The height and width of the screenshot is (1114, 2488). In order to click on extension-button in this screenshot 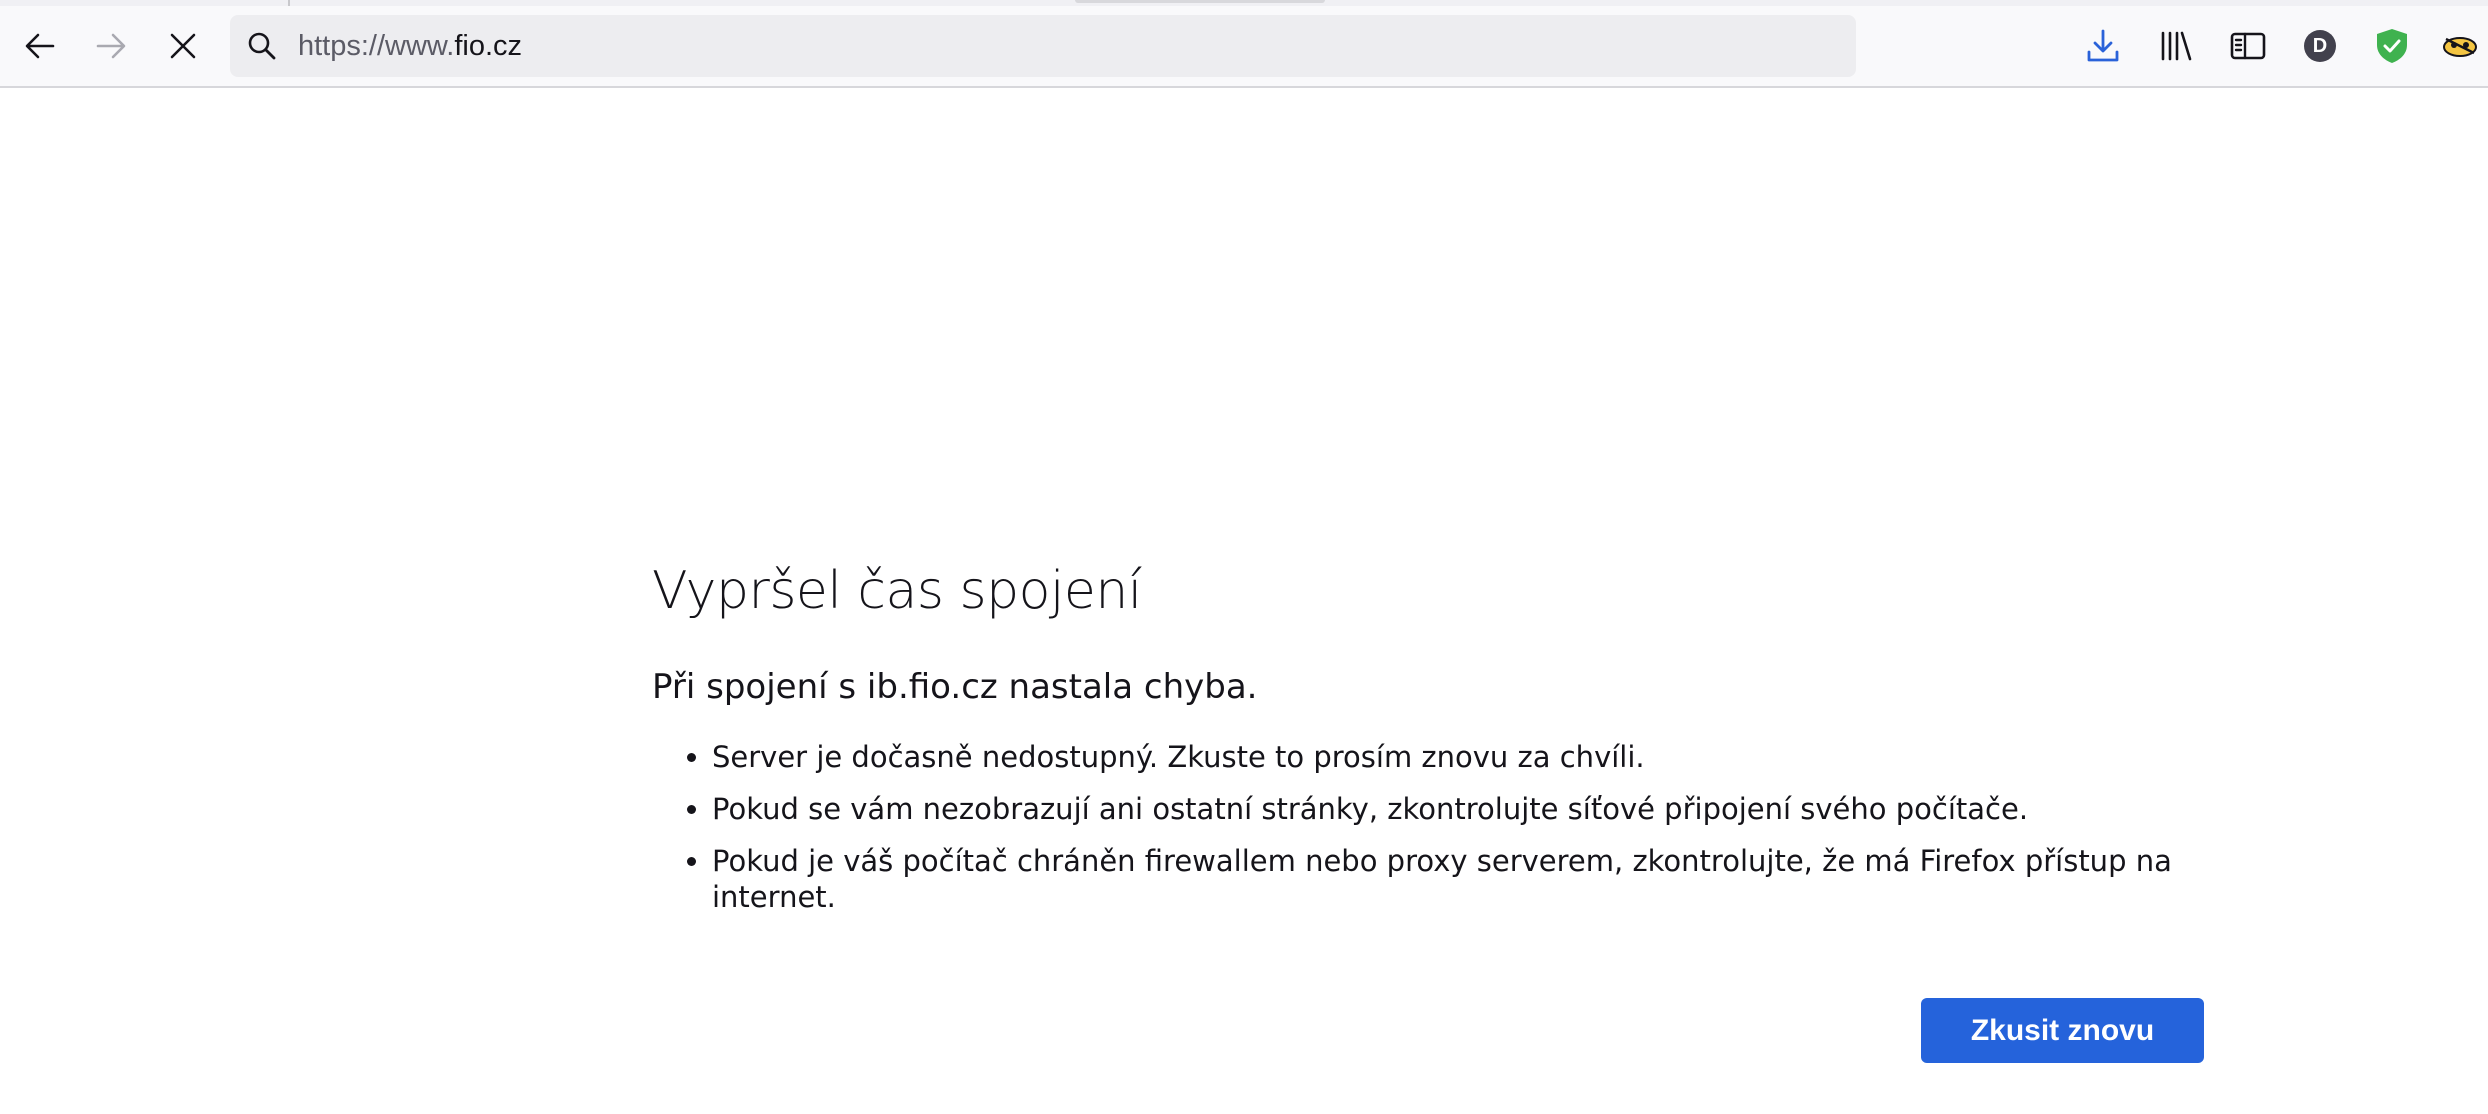, I will do `click(2460, 46)`.